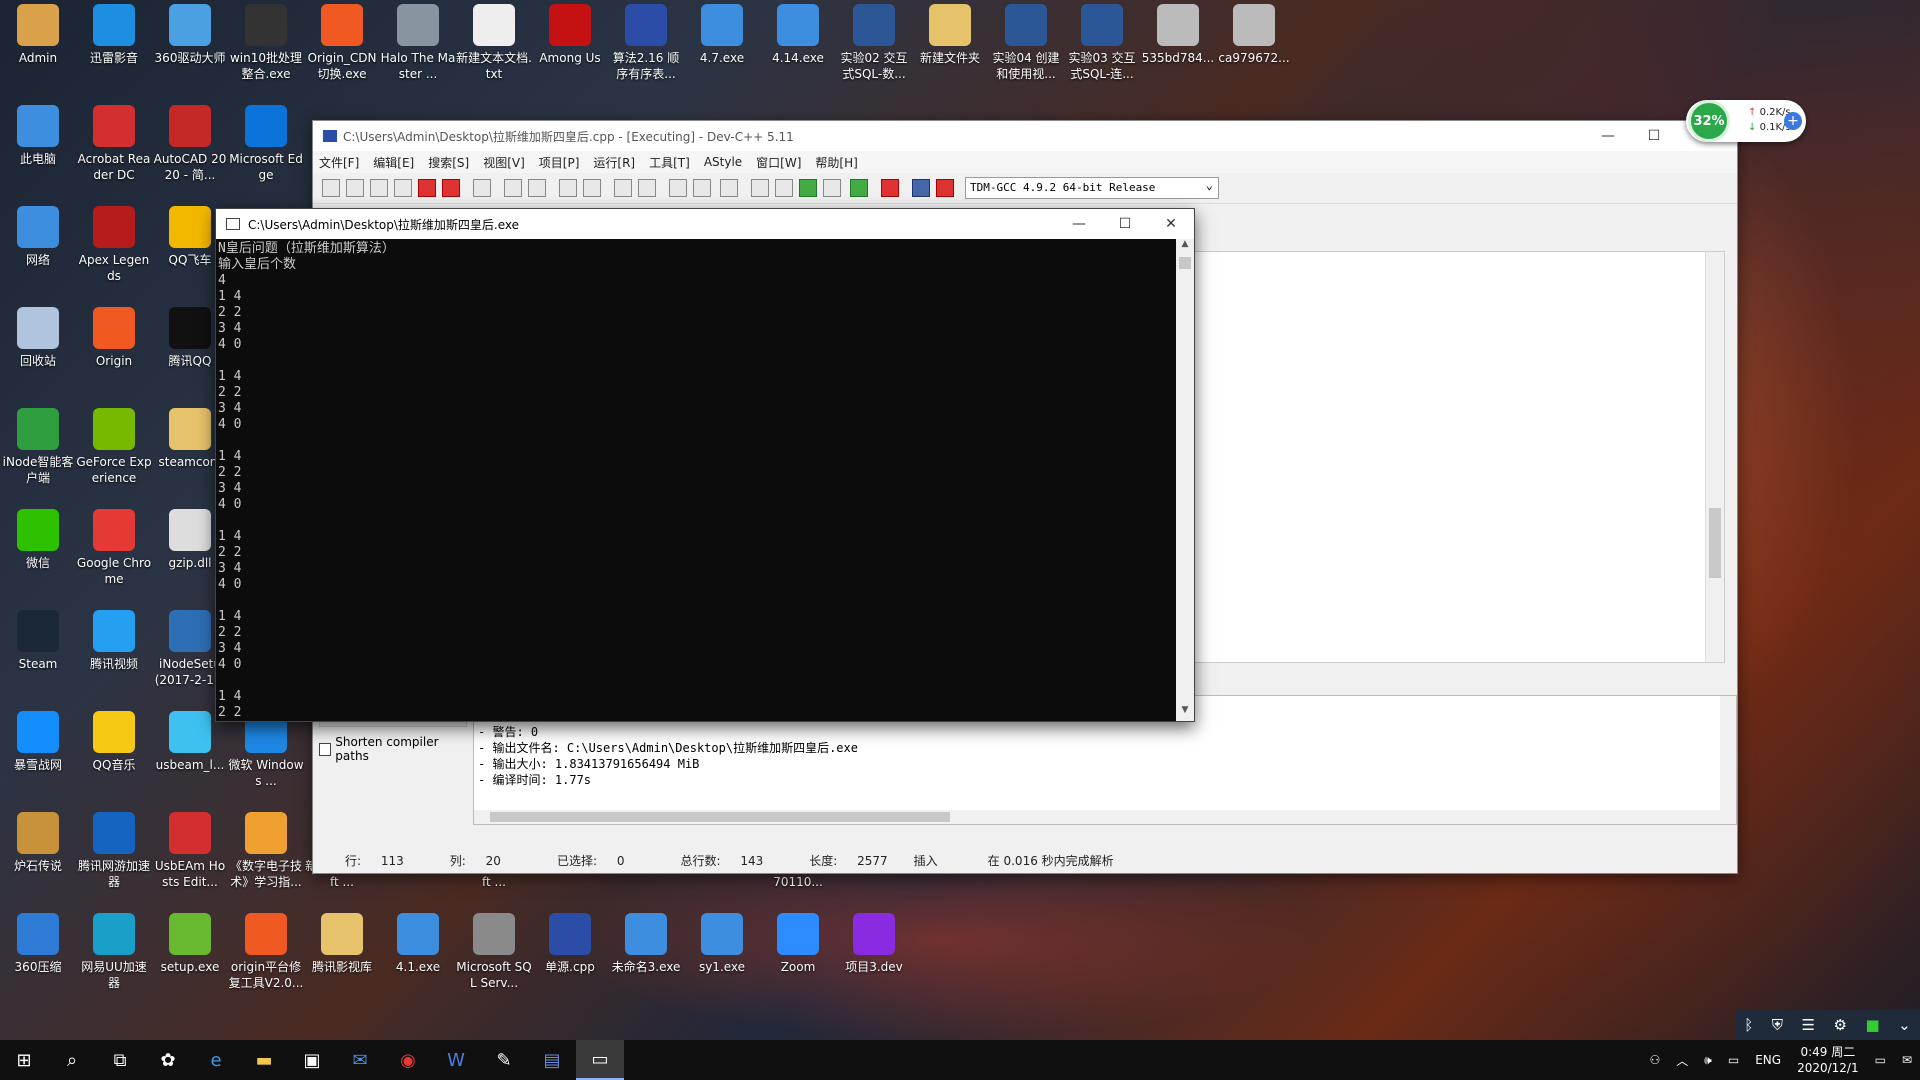 Image resolution: width=1920 pixels, height=1080 pixels. I want to click on people-icon: ⚇, so click(1655, 1060).